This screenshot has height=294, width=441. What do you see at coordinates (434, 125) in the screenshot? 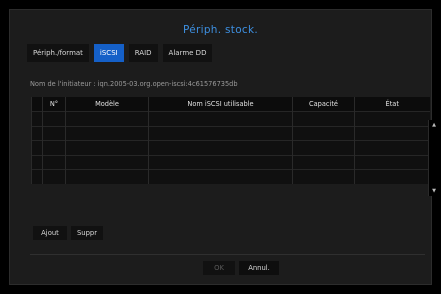
I see `scroll-up-arrow-icon: ▲` at bounding box center [434, 125].